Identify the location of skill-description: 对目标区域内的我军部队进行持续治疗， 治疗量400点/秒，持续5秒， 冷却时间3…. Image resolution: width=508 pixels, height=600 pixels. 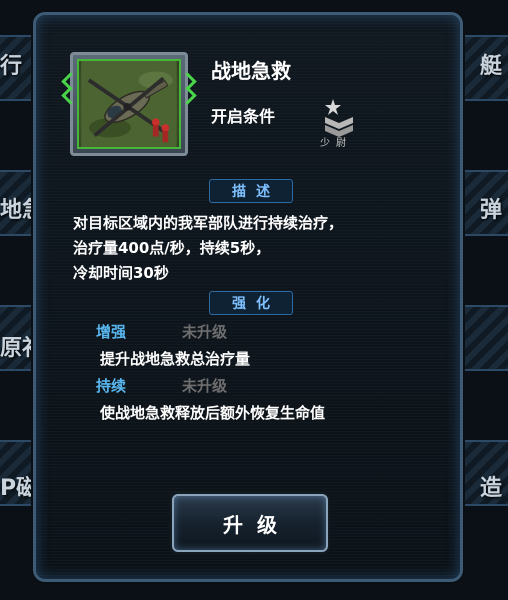
(263, 248).